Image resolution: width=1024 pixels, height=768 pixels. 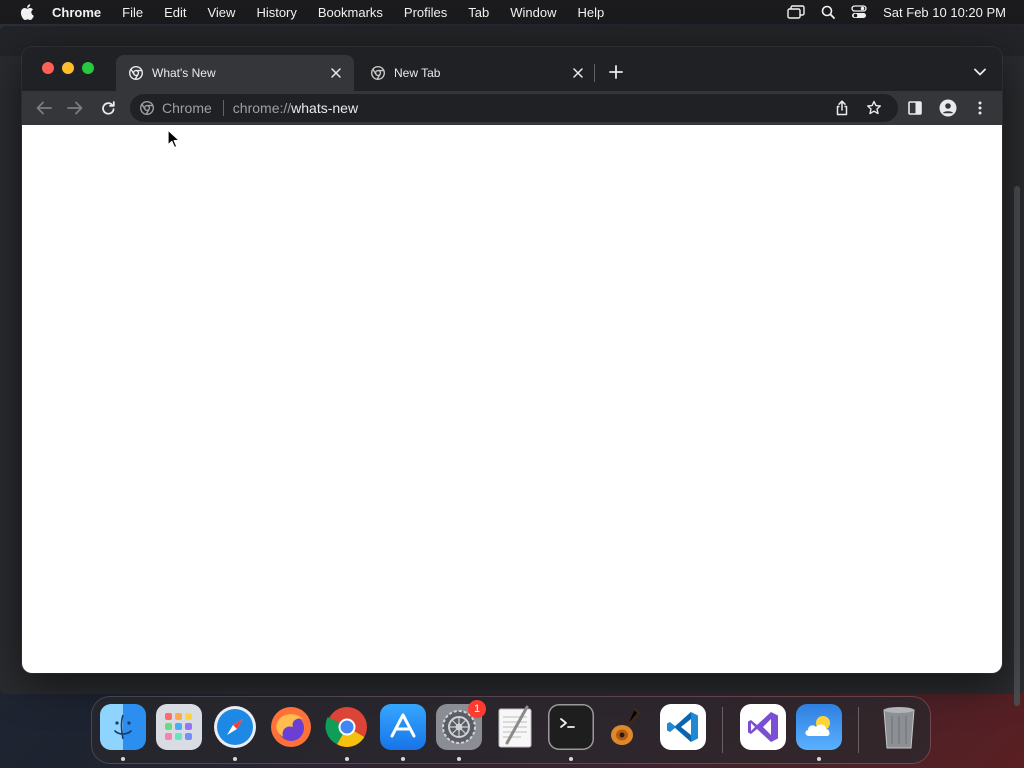 What do you see at coordinates (796, 12) in the screenshot?
I see `screen-mirroring-icon` at bounding box center [796, 12].